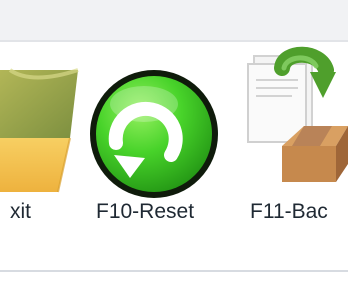 This screenshot has width=348, height=289. Describe the element at coordinates (174, 20) in the screenshot. I see `top-strip` at that location.